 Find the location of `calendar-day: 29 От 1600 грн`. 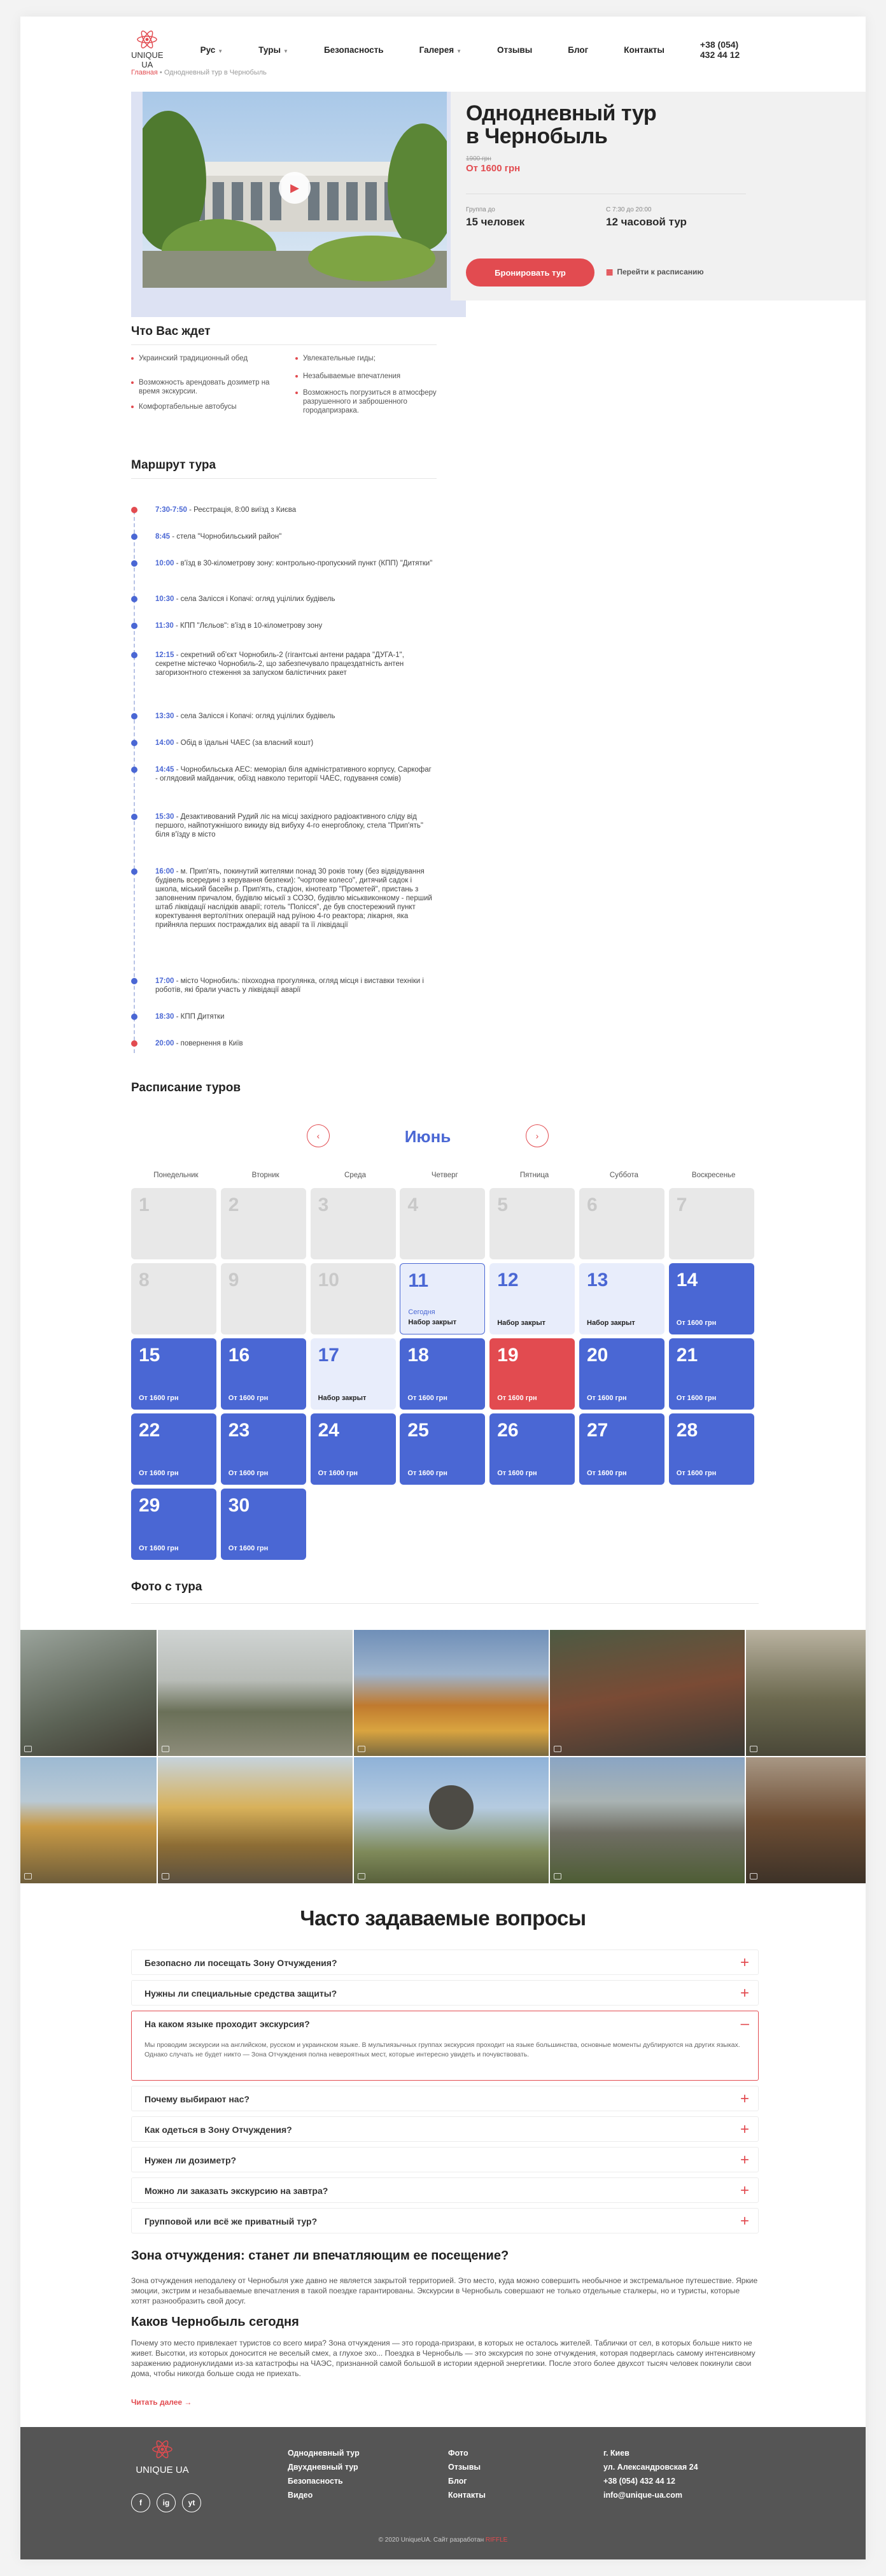

calendar-day: 29 От 1600 грн is located at coordinates (173, 1524).